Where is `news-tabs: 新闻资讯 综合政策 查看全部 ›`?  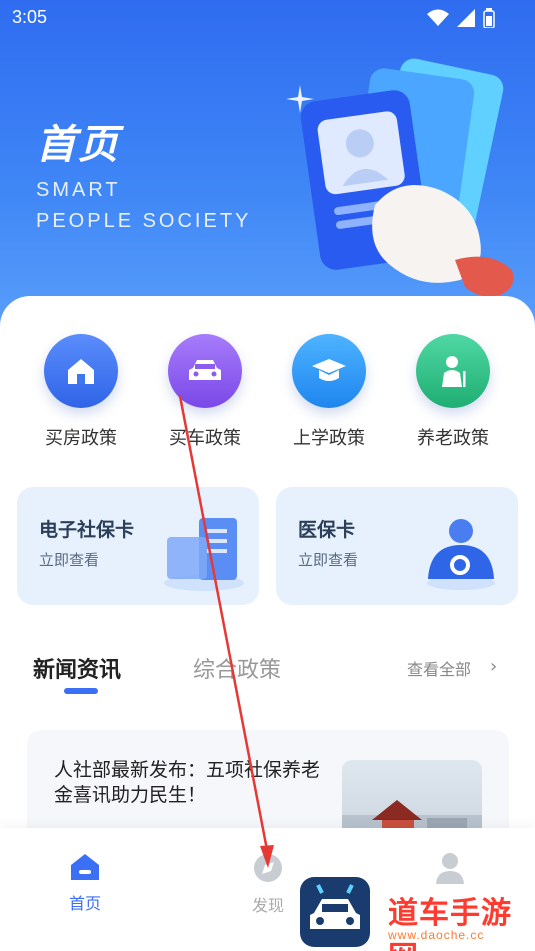
news-tabs: 新闻资讯 综合政策 查看全部 › is located at coordinates (267, 675).